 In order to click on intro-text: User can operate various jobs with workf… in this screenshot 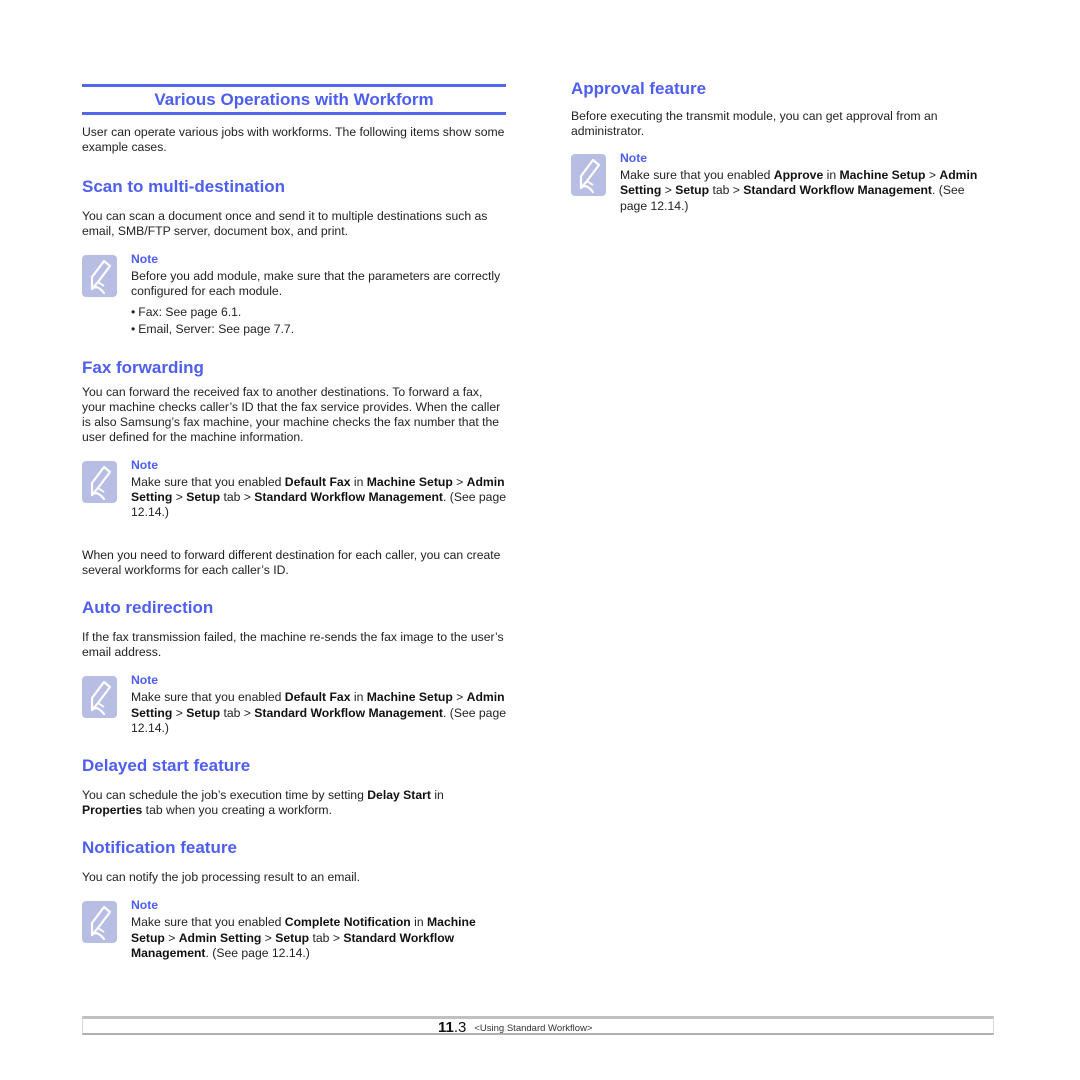, I will do `click(293, 139)`.